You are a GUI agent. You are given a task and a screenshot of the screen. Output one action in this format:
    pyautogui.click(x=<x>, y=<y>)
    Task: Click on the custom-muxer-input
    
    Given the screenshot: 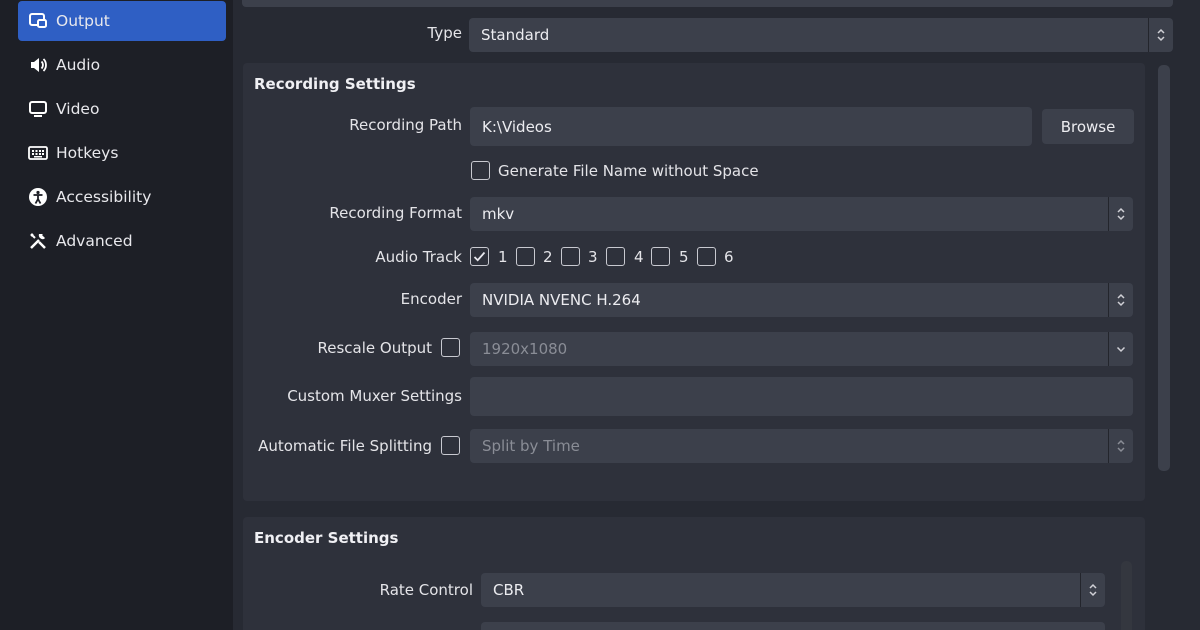 What is the action you would take?
    pyautogui.click(x=801, y=396)
    